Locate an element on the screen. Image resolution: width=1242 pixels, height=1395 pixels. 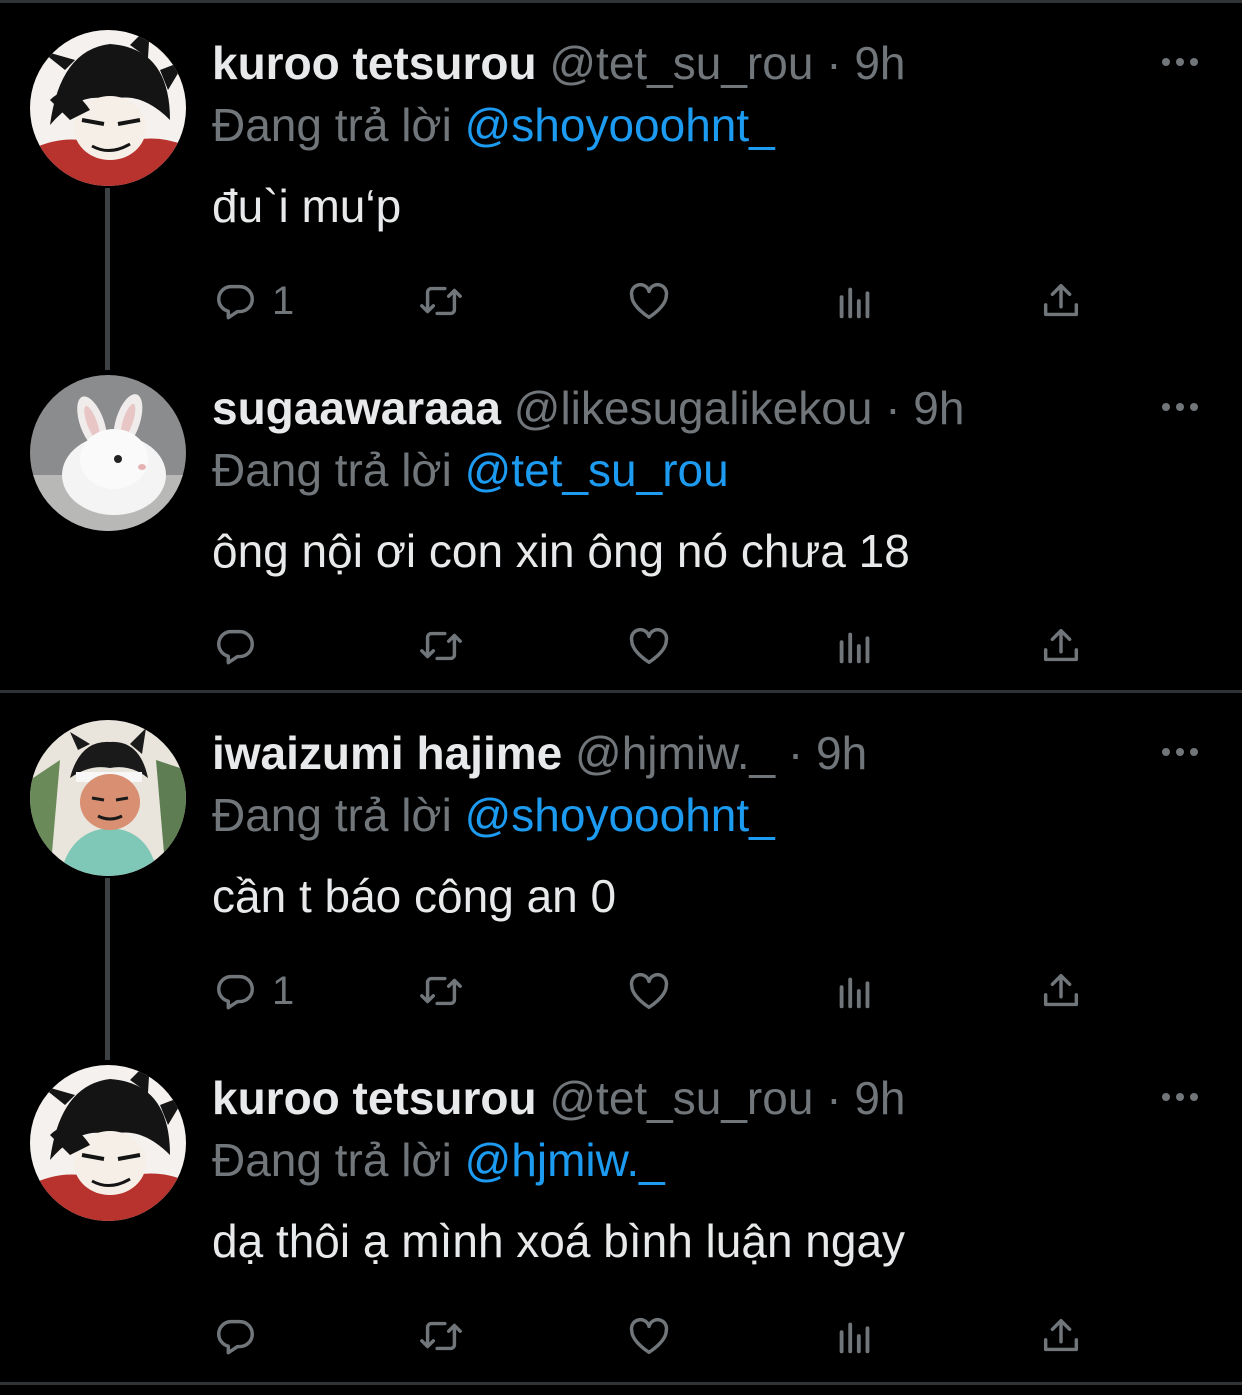
kuroo-avatar-image is located at coordinates (108, 1143).